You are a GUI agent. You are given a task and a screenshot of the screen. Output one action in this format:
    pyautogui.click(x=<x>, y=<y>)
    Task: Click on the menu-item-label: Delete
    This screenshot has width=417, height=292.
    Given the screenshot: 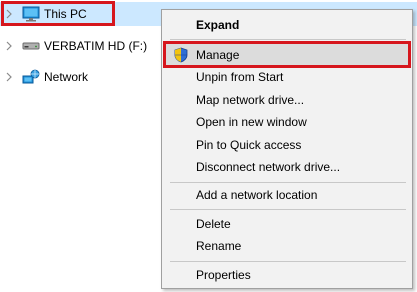 What is the action you would take?
    pyautogui.click(x=213, y=224)
    